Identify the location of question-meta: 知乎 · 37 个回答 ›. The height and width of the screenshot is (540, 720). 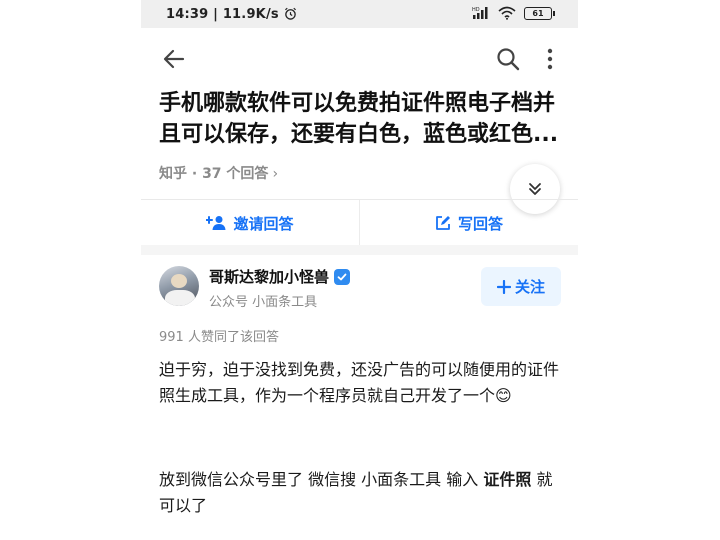
(218, 173).